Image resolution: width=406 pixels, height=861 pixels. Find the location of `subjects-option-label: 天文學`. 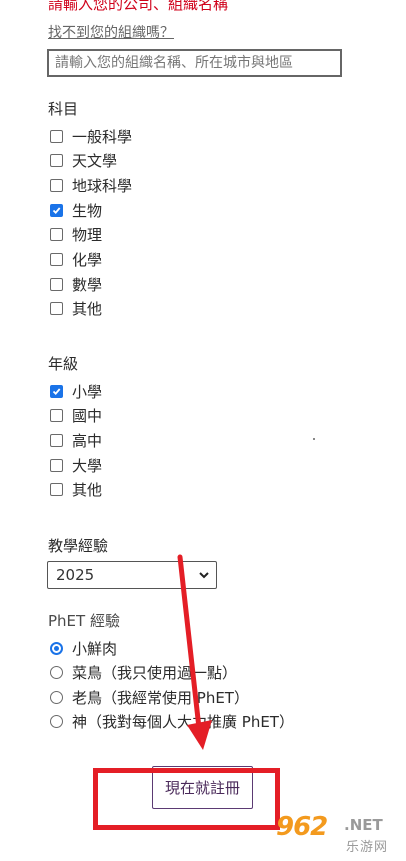

subjects-option-label: 天文學 is located at coordinates (95, 161).